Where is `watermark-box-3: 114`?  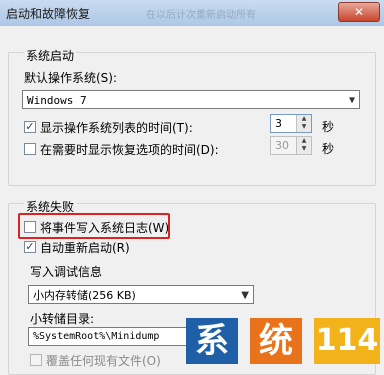
watermark-box-3: 114 is located at coordinates (347, 341).